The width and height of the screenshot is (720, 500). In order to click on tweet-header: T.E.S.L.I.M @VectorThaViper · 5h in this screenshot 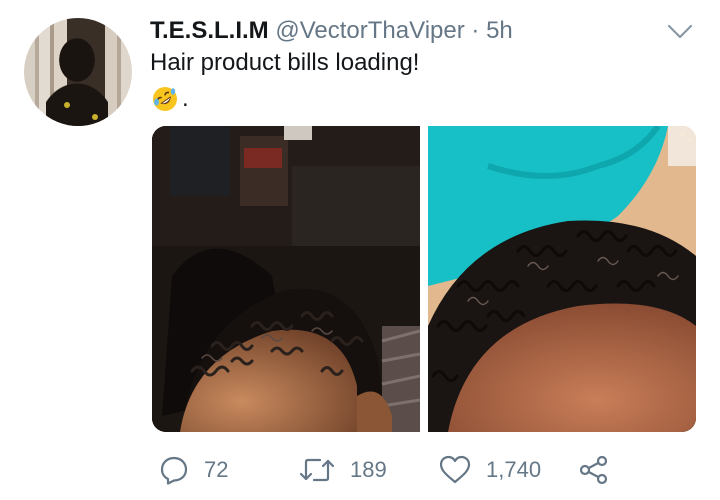, I will do `click(331, 31)`.